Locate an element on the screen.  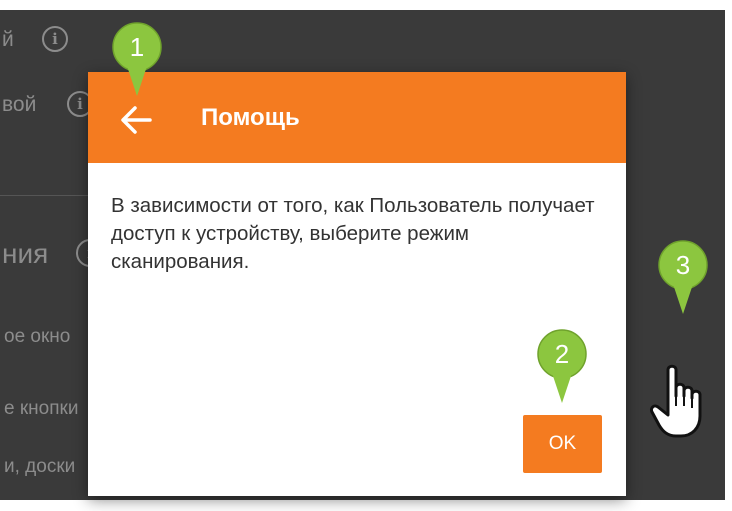
bg-section-heading: ния is located at coordinates (25, 253).